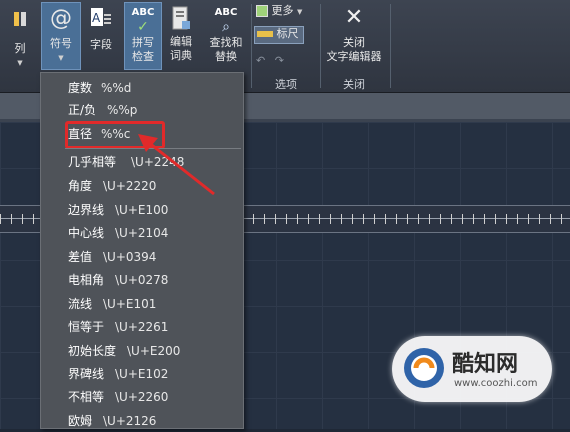  I want to click on menu-item-code: \U+2104, so click(142, 233).